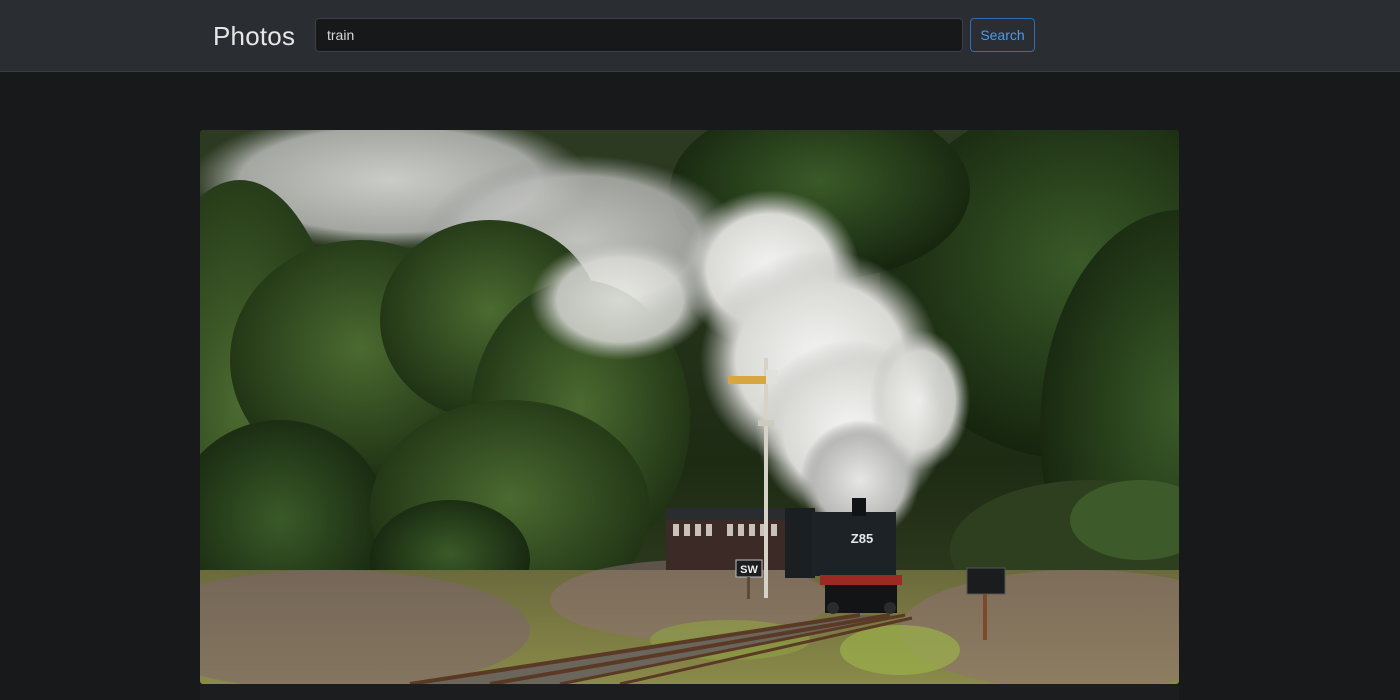 The height and width of the screenshot is (700, 1400). I want to click on card-footer, so click(689, 692).